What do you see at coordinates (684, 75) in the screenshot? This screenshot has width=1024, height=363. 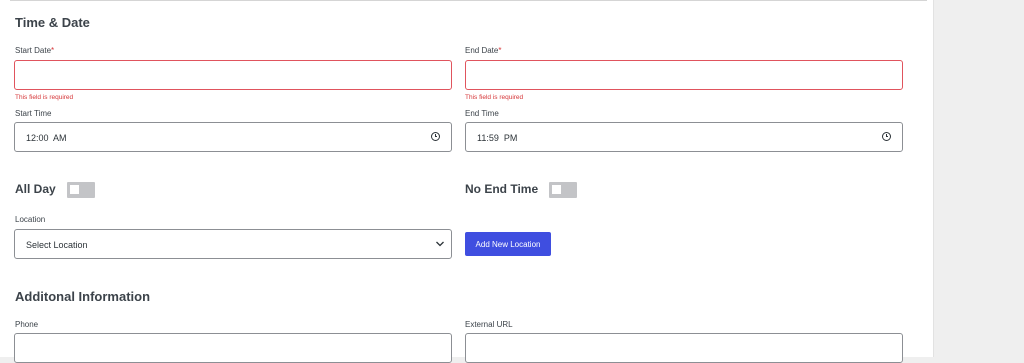 I see `end-date-field` at bounding box center [684, 75].